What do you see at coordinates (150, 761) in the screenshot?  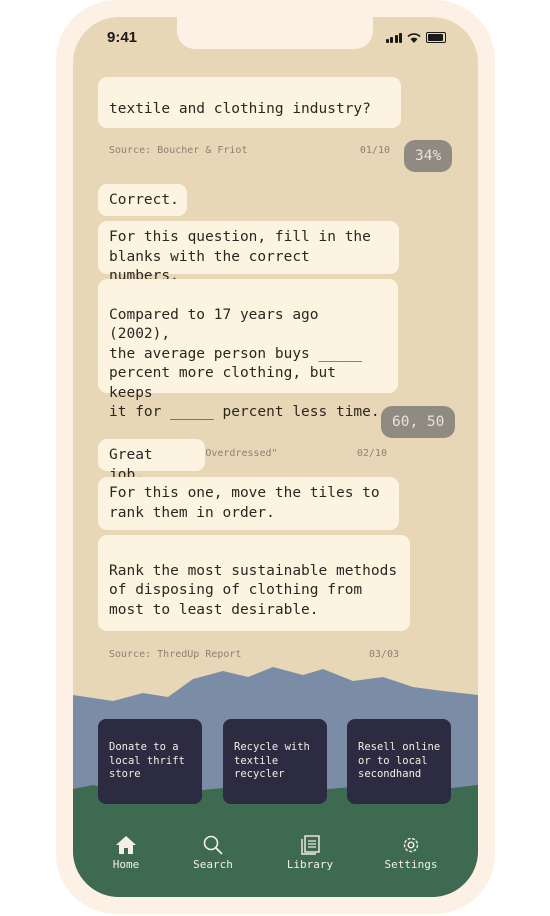 I see `rank-tile: Donate to a local thrift store` at bounding box center [150, 761].